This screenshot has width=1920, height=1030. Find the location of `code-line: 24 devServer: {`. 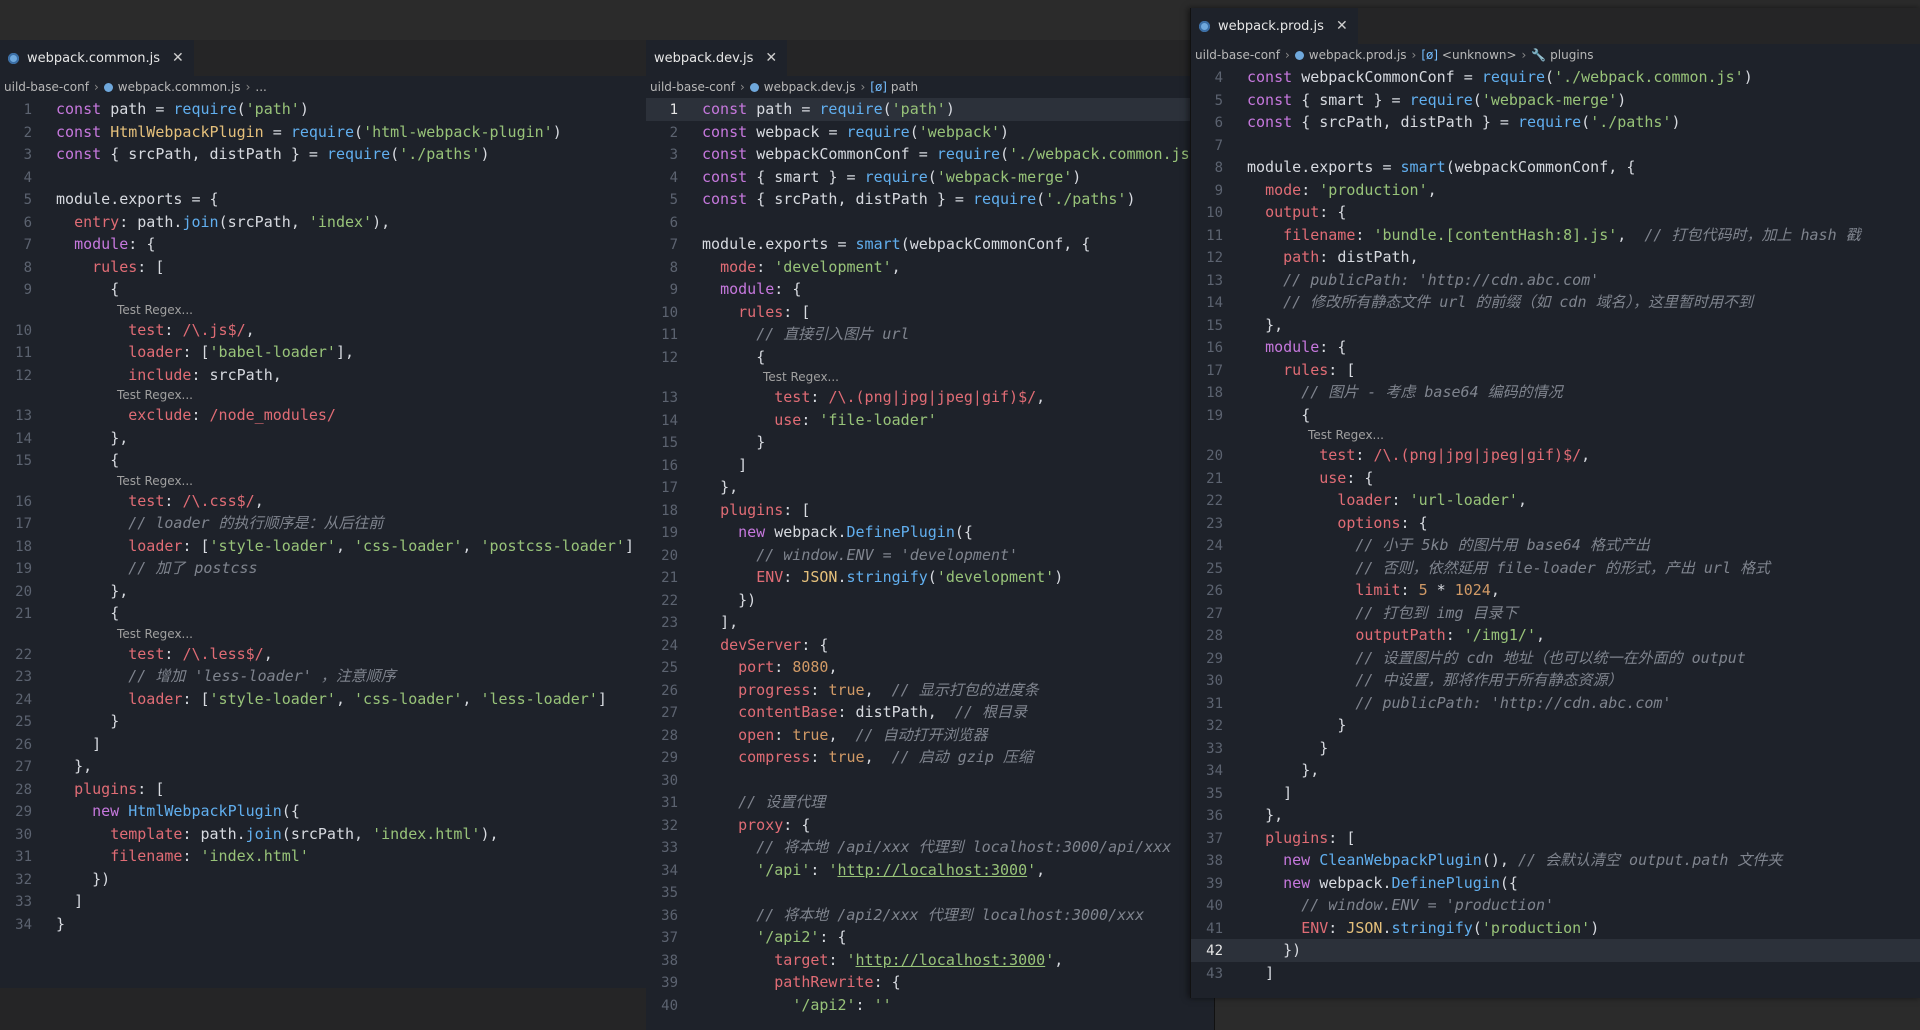

code-line: 24 devServer: { is located at coordinates (930, 645).